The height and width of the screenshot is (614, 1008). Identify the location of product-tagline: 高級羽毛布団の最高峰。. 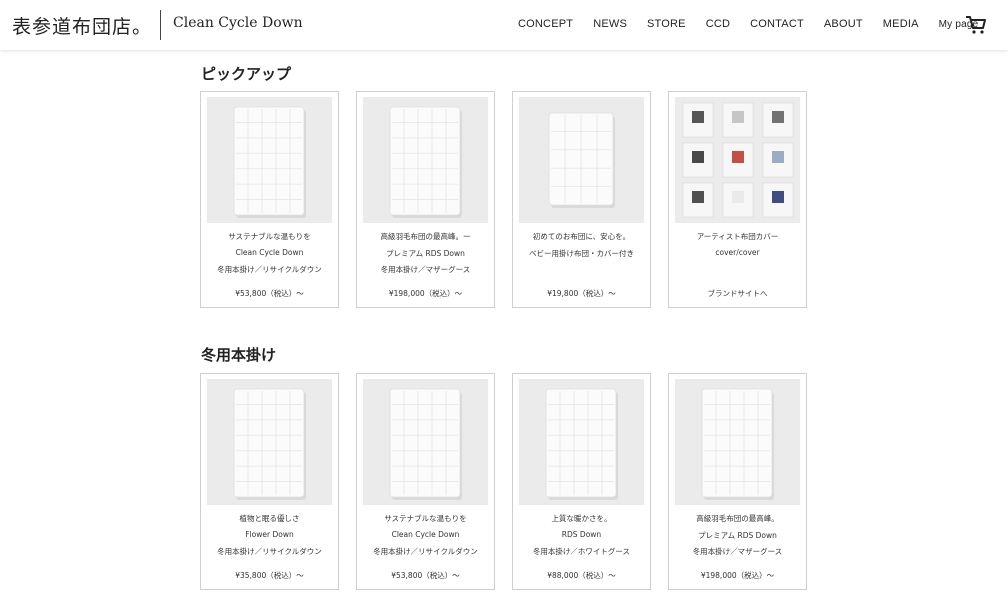
(737, 518).